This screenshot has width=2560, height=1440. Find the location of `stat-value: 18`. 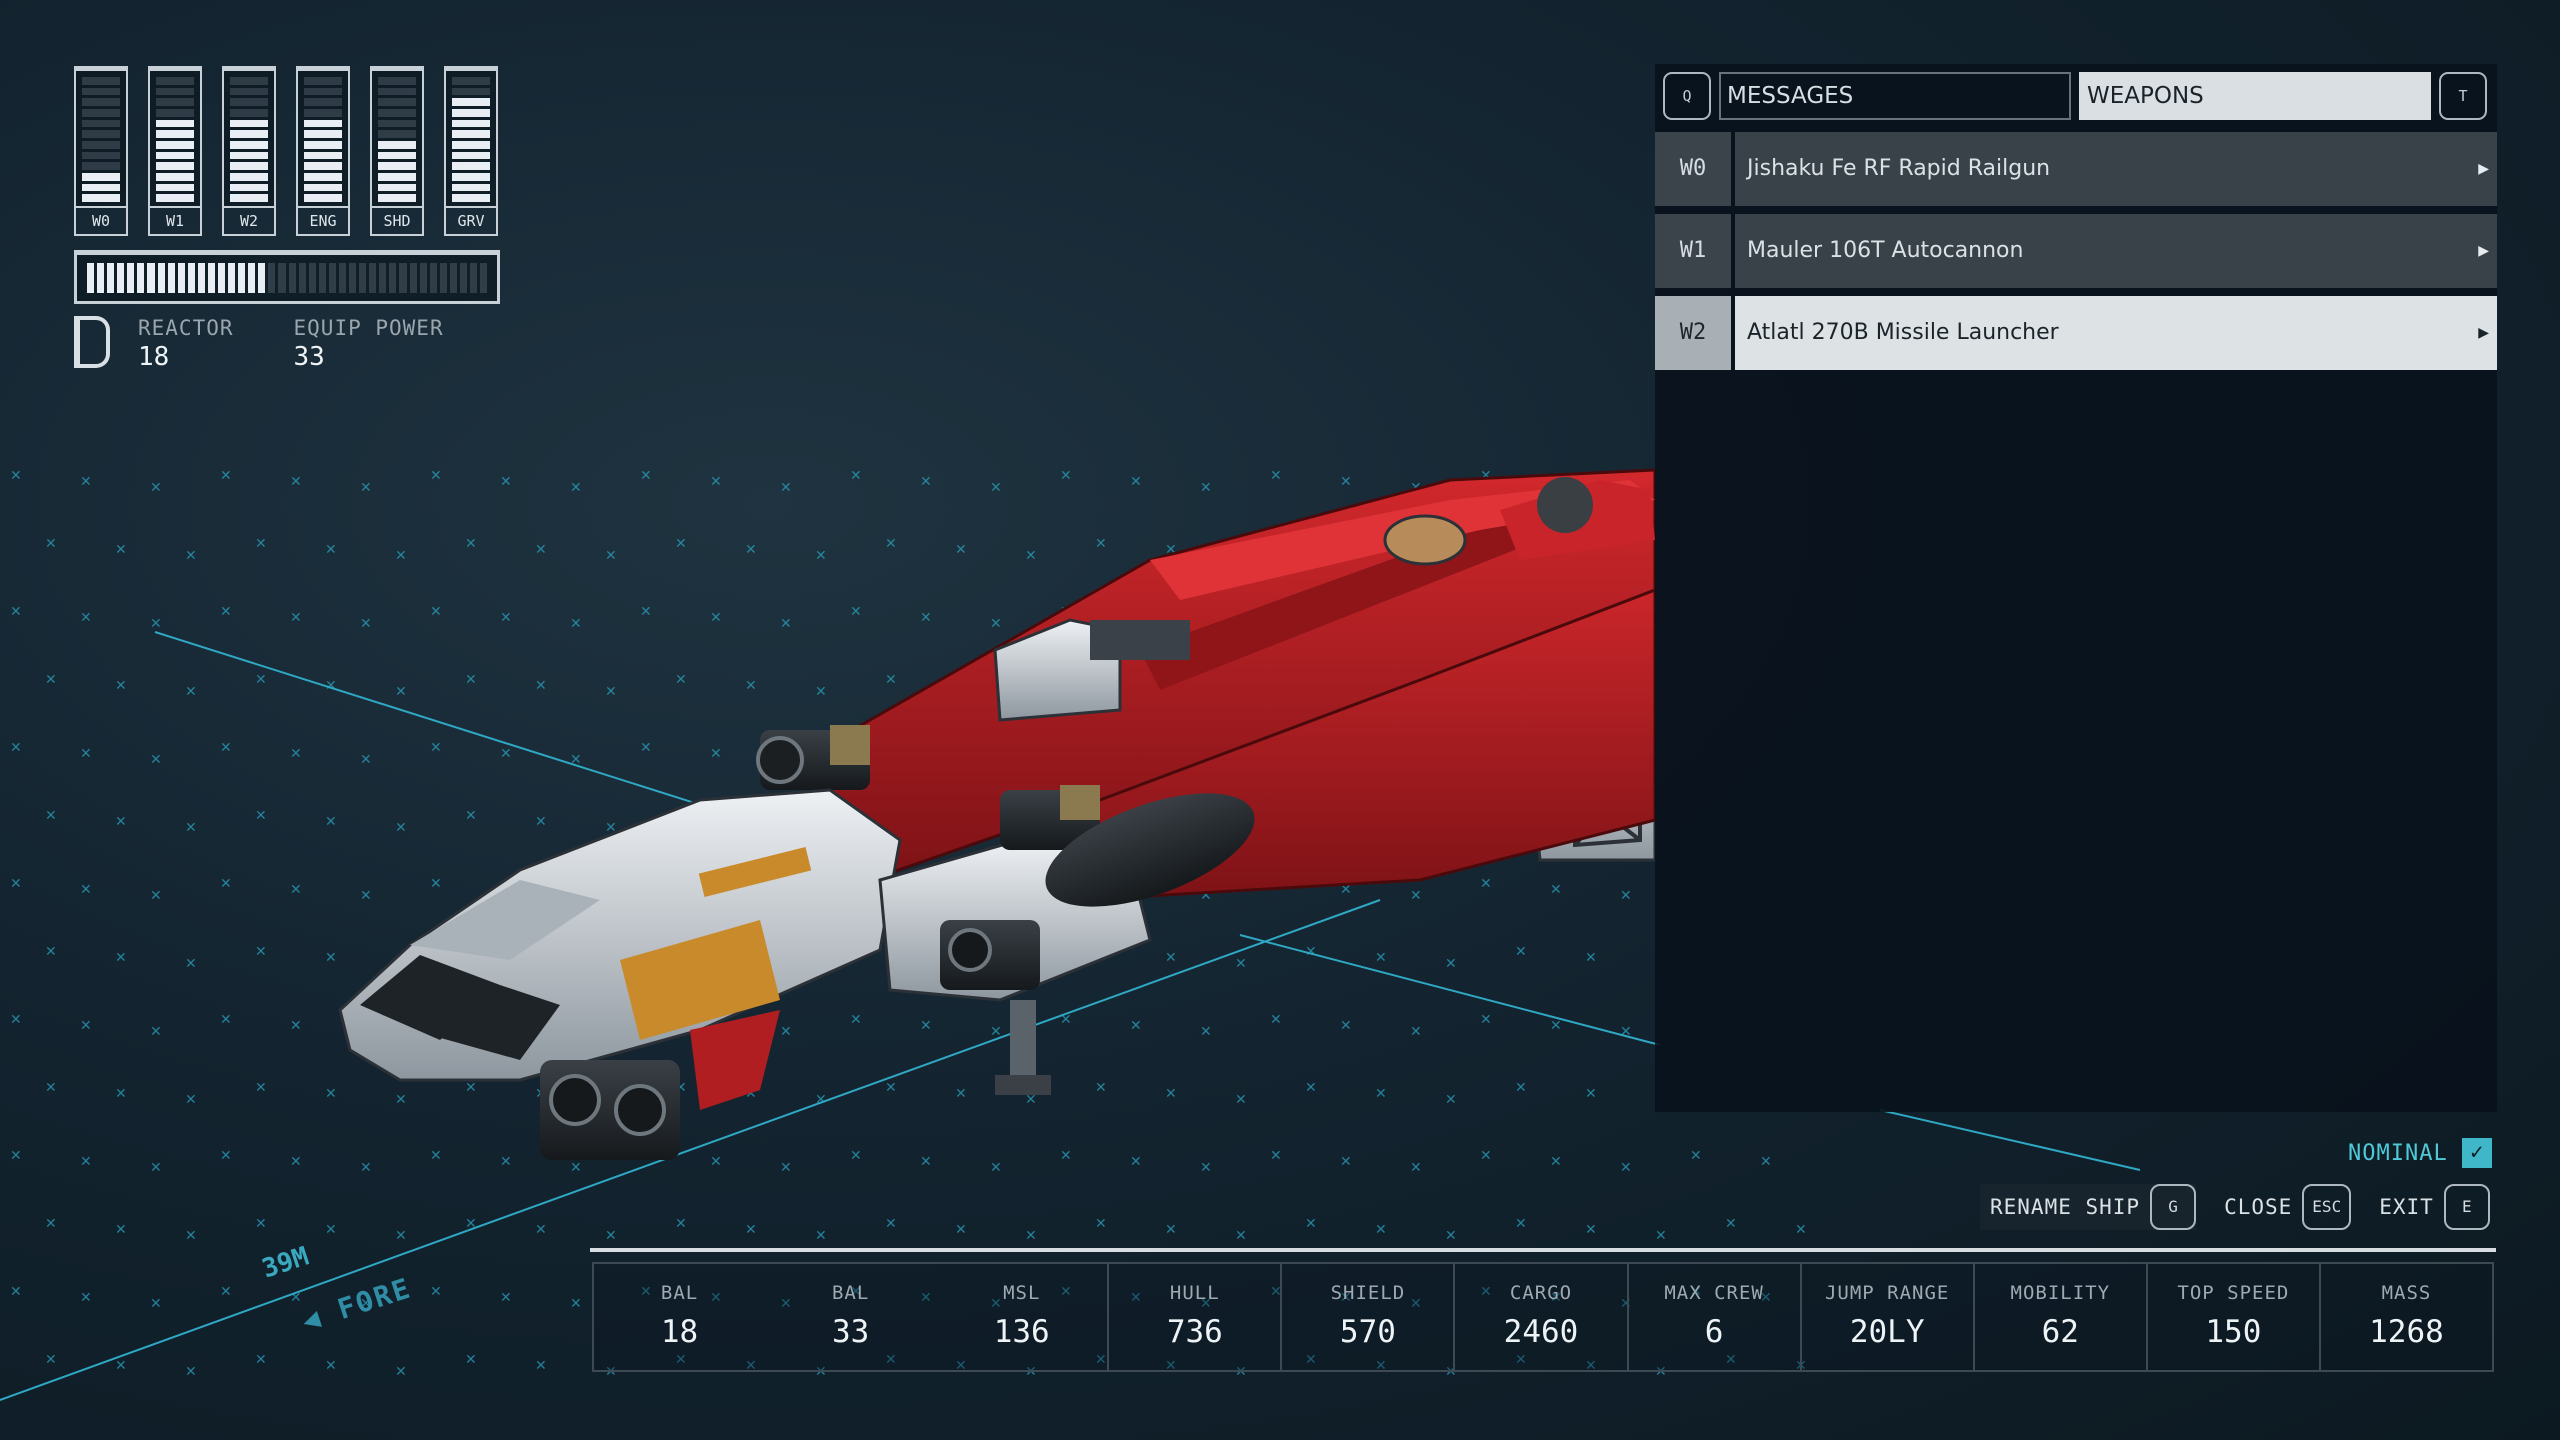

stat-value: 18 is located at coordinates (679, 1332).